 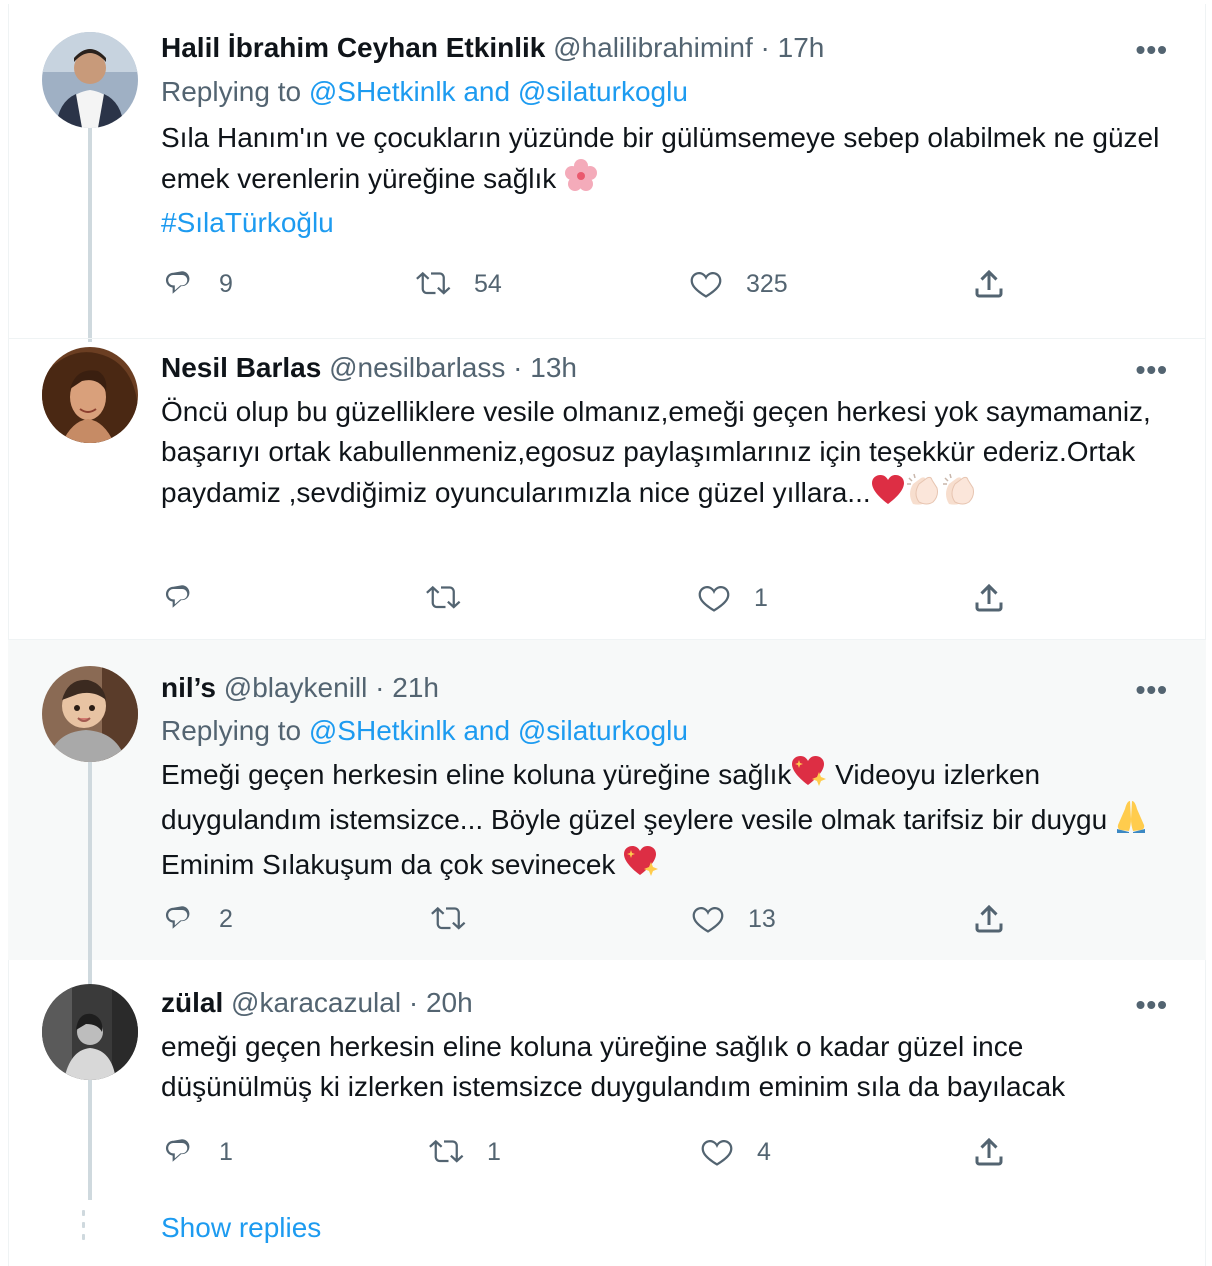 What do you see at coordinates (738, 284) in the screenshot?
I see `like-button: 325` at bounding box center [738, 284].